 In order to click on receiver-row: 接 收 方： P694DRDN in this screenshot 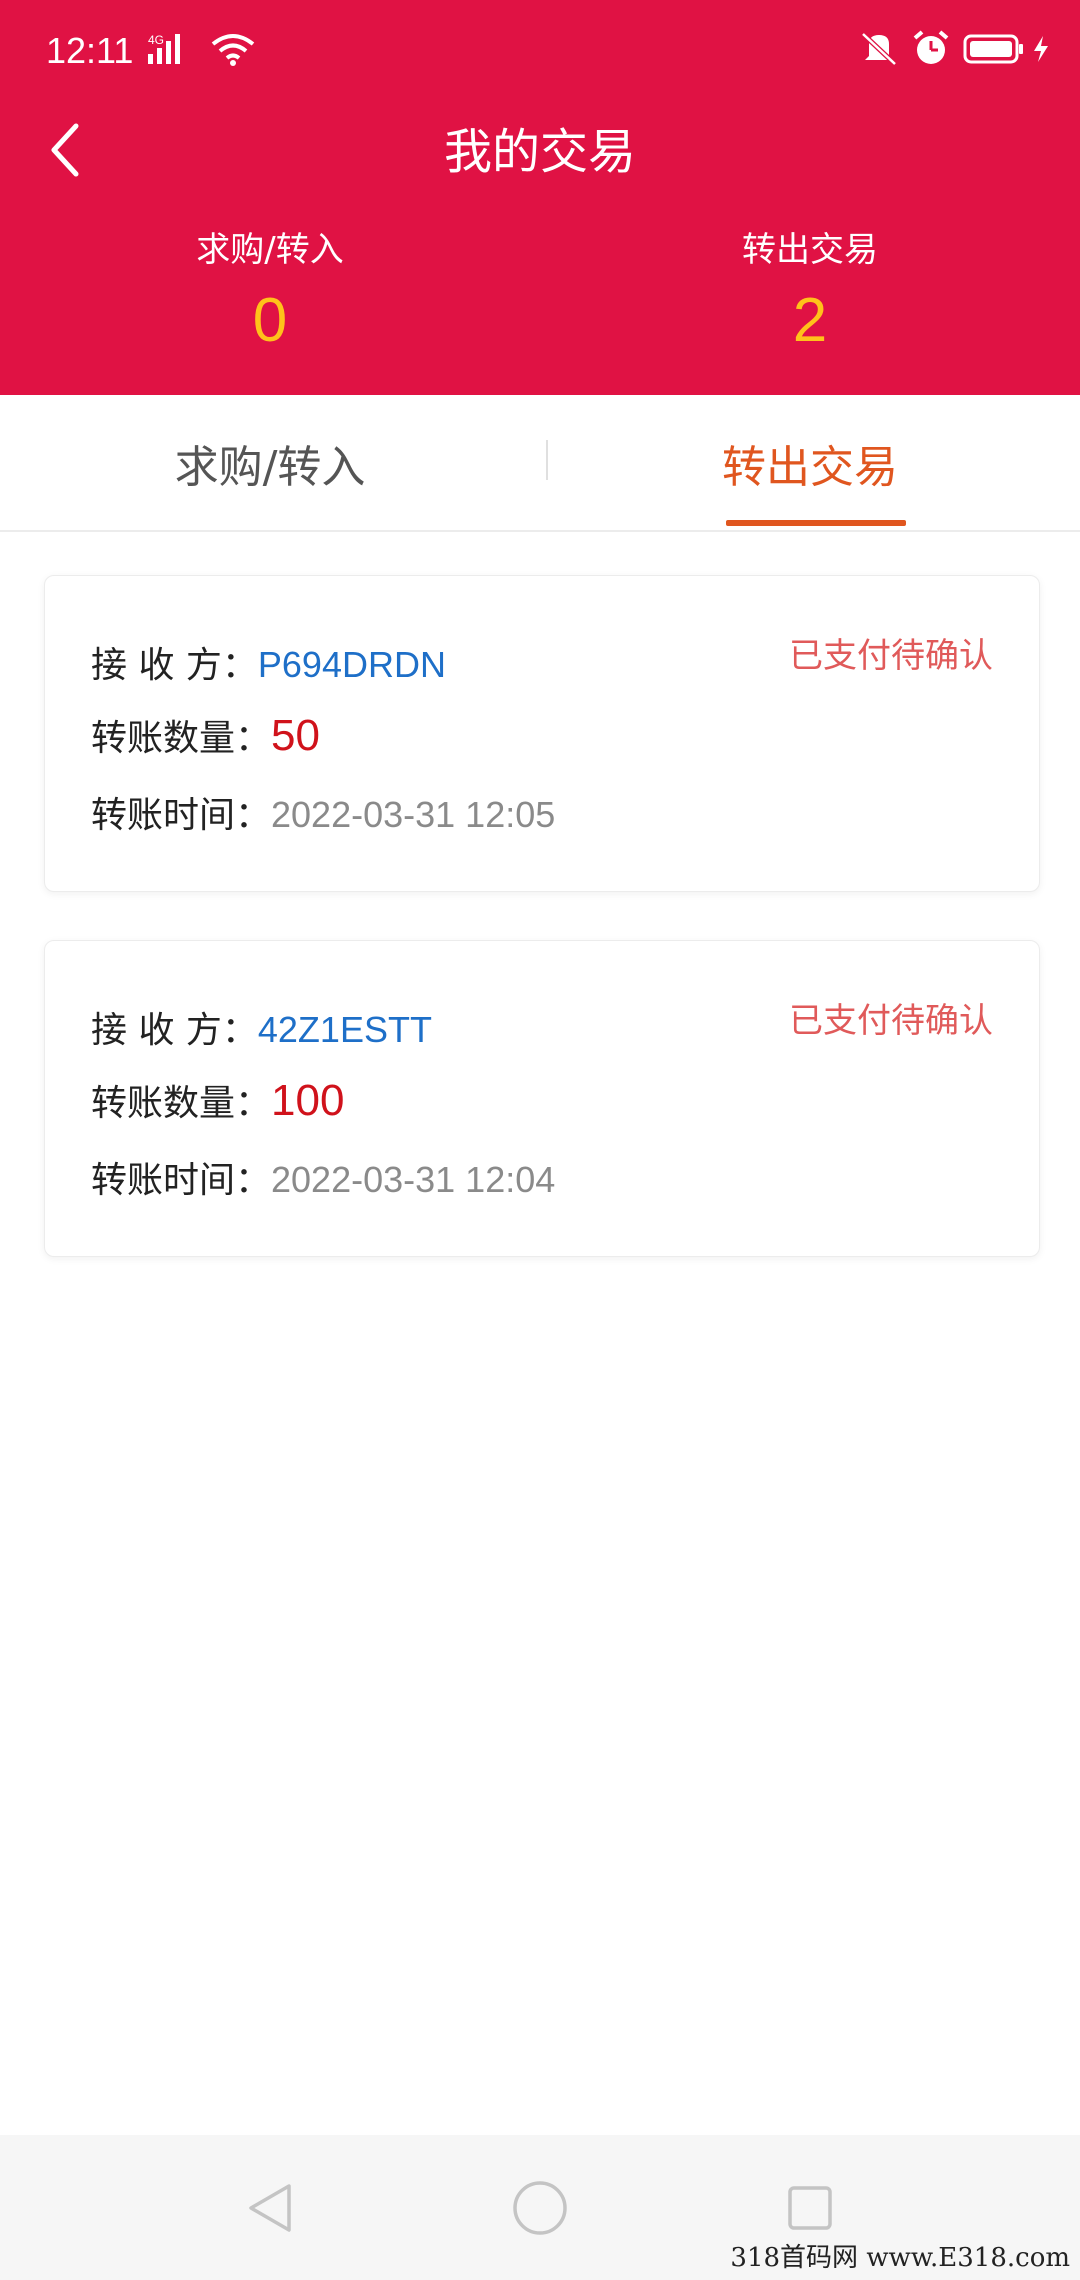, I will do `click(268, 662)`.